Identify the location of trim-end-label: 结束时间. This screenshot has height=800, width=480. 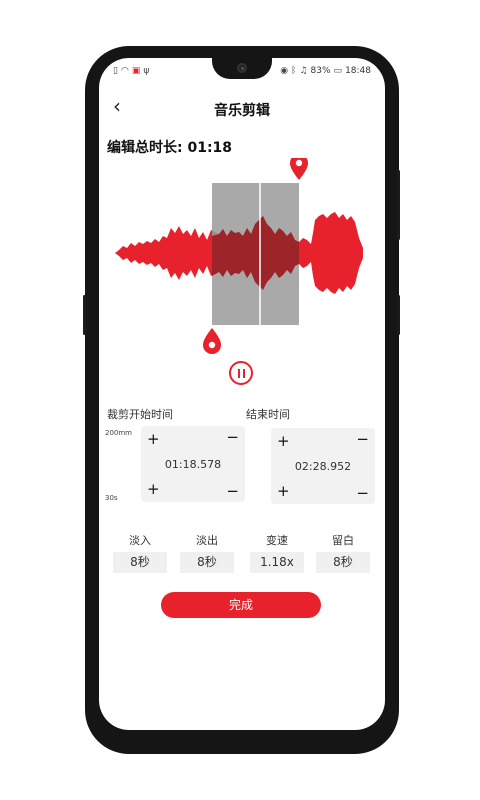
(268, 414).